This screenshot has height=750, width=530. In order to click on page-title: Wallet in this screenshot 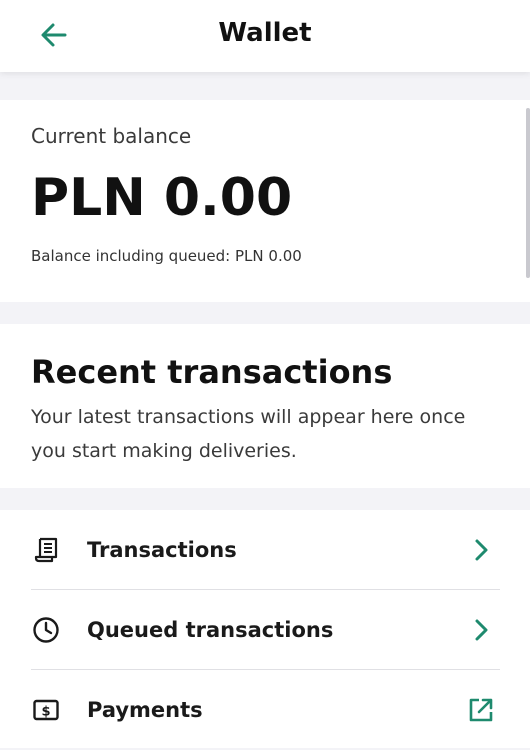, I will do `click(265, 33)`.